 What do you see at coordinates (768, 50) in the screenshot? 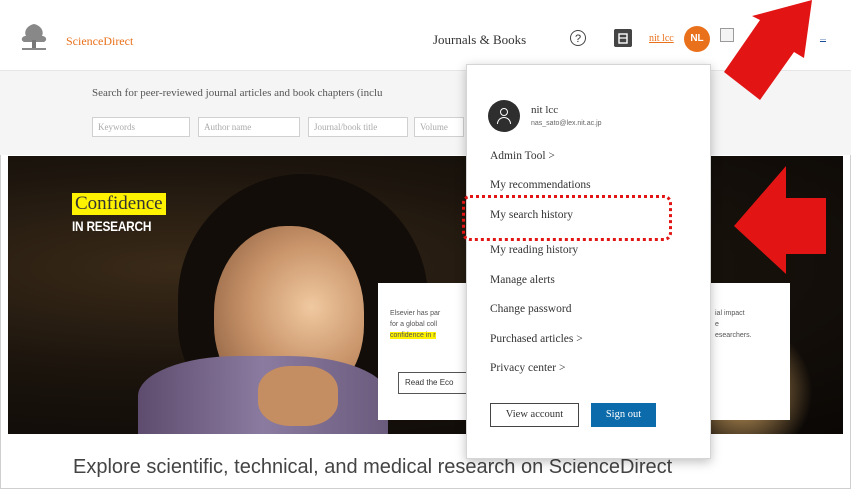
I see `arrow-down-left-icon` at bounding box center [768, 50].